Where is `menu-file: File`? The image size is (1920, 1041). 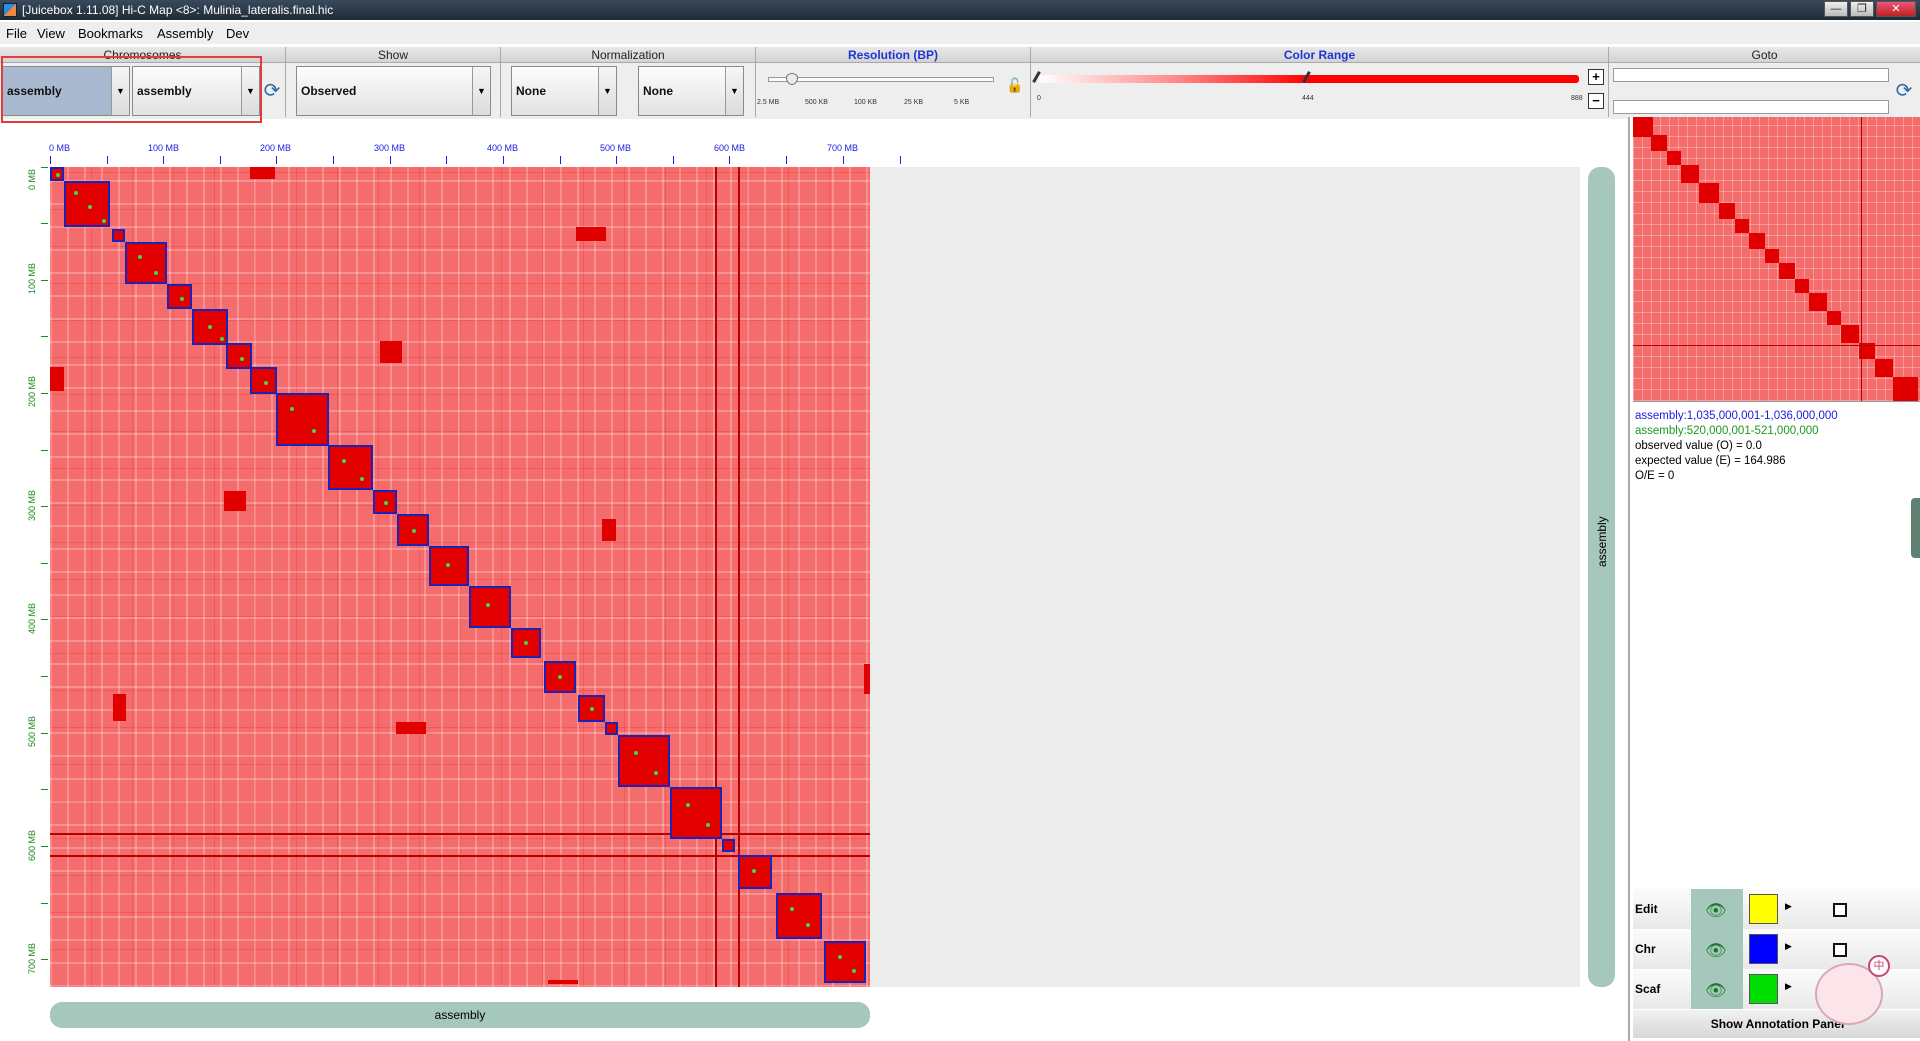
menu-file: File is located at coordinates (16, 33).